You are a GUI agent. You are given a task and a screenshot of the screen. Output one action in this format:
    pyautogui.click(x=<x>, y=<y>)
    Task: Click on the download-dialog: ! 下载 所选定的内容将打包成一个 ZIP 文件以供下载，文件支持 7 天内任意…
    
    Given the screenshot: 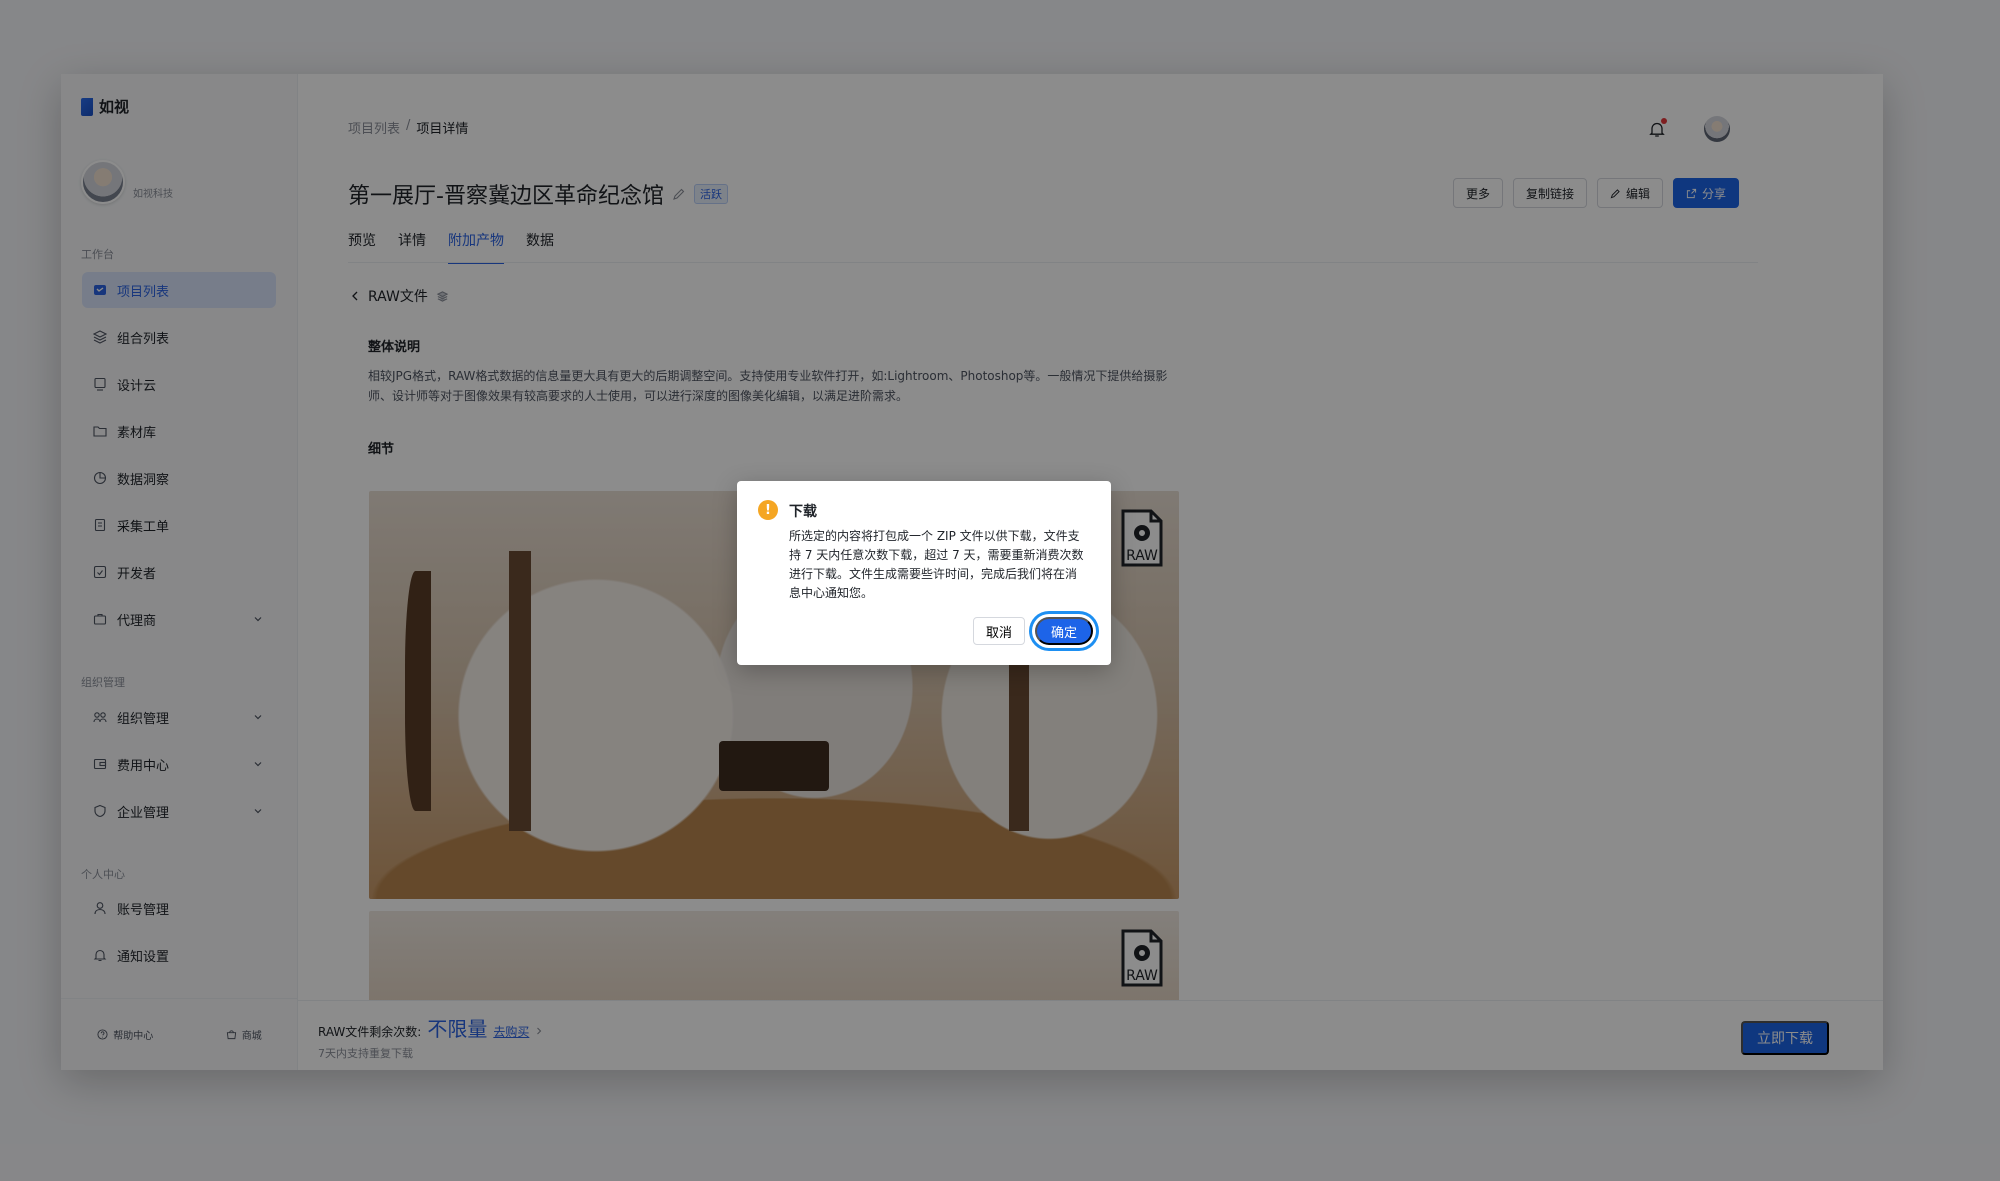 What is the action you would take?
    pyautogui.click(x=924, y=573)
    